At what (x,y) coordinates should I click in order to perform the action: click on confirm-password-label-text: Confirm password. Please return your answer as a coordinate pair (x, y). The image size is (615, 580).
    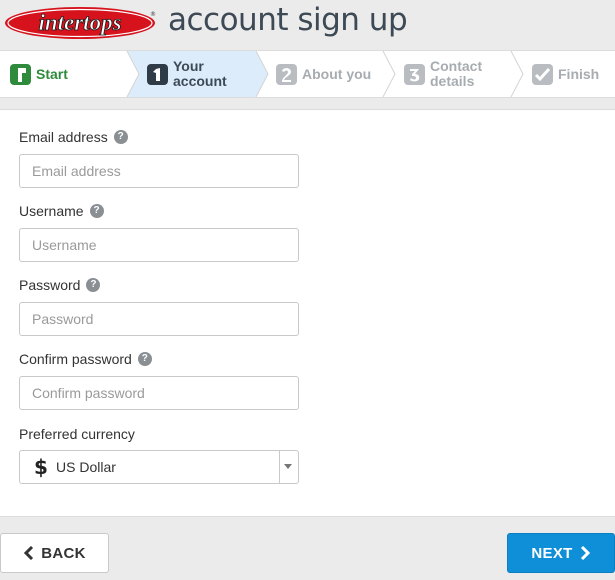
    Looking at the image, I should click on (75, 359).